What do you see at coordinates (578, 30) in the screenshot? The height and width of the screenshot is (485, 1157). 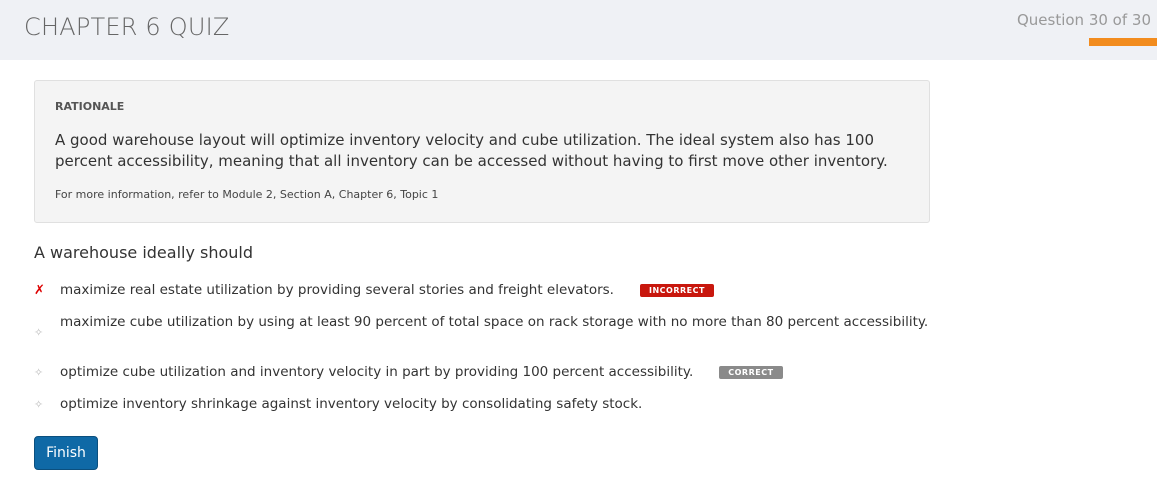 I see `quiz-header: CHAPTER 6 QUIZ Question 30 of 30` at bounding box center [578, 30].